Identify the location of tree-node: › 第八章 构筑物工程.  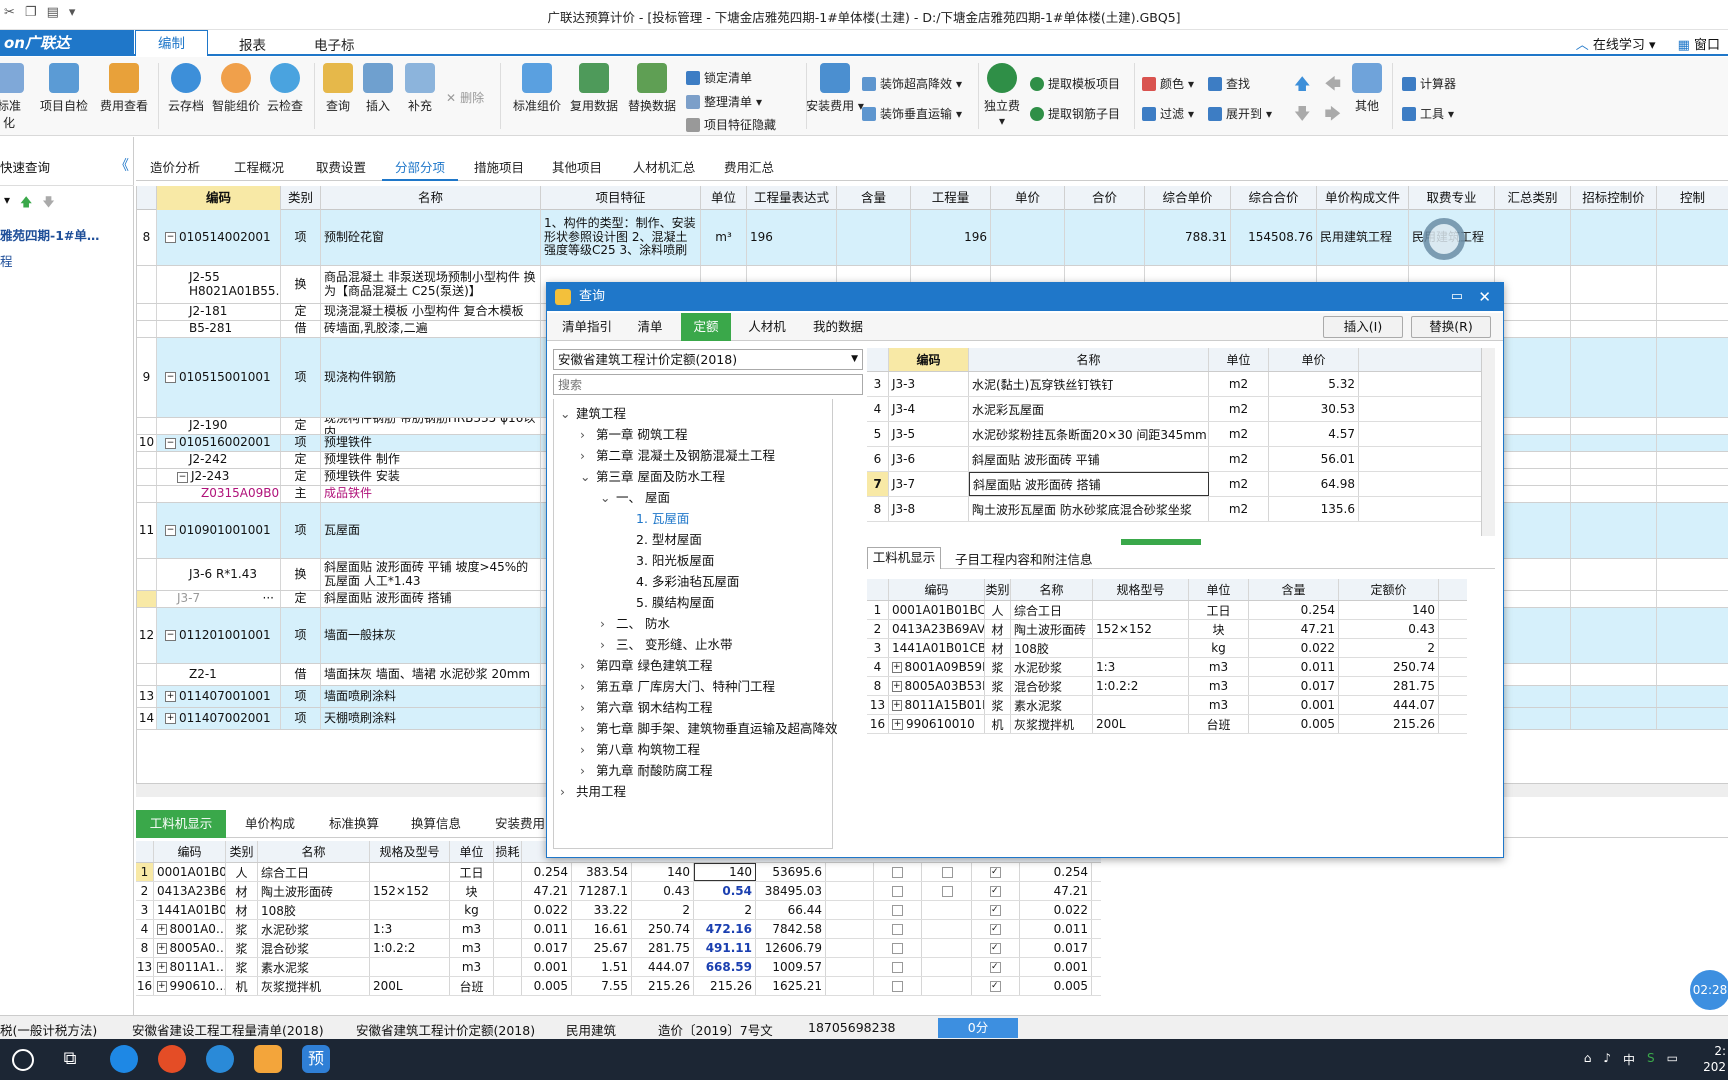
(640, 748).